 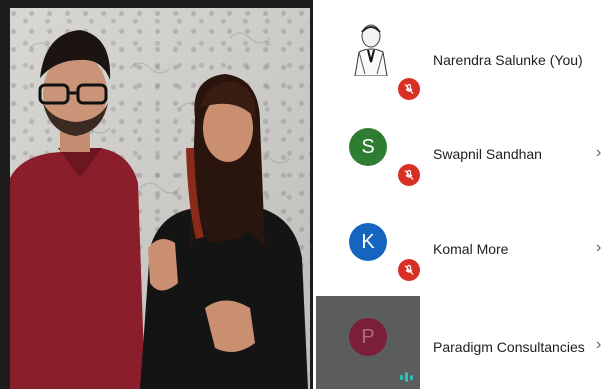 I want to click on participant-row-paradigm: P Paradigm Consultancies ›, so click(x=462, y=342).